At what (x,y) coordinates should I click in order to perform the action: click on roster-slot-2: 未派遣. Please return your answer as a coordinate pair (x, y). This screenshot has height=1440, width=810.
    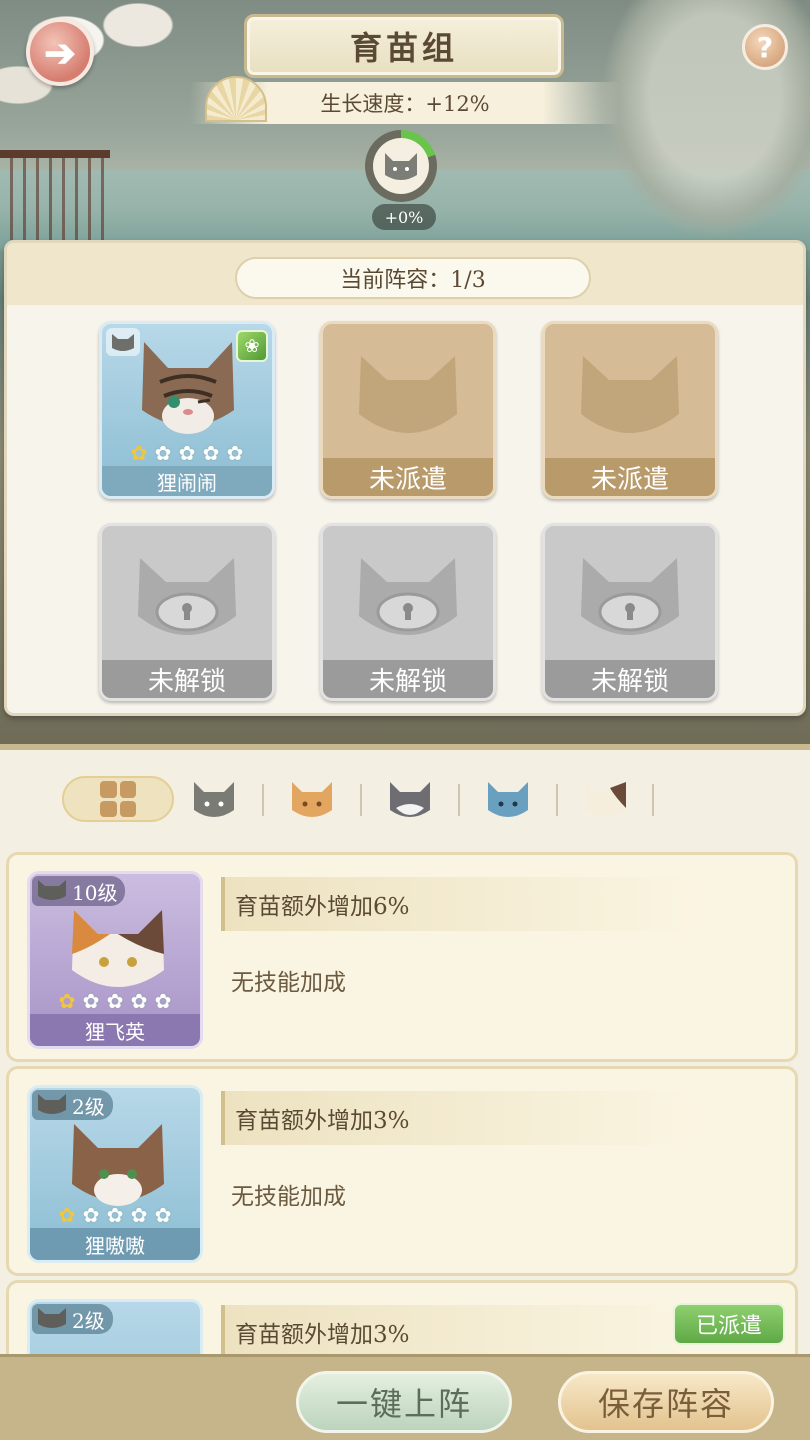
    Looking at the image, I should click on (408, 410).